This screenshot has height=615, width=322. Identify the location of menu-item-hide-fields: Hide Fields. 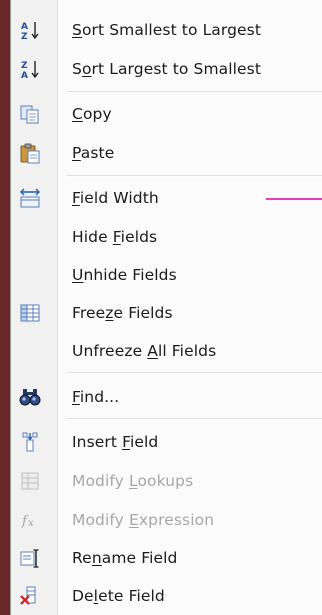
(166, 237).